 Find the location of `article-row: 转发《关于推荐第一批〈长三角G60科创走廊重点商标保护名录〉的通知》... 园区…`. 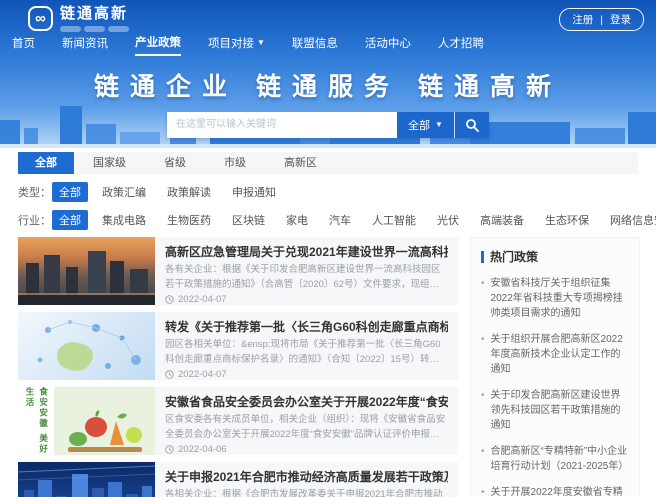

article-row: 转发《关于推荐第一批〈长三角G60科创走廊重点商标保护名录〉的通知》... 园区… is located at coordinates (238, 346).